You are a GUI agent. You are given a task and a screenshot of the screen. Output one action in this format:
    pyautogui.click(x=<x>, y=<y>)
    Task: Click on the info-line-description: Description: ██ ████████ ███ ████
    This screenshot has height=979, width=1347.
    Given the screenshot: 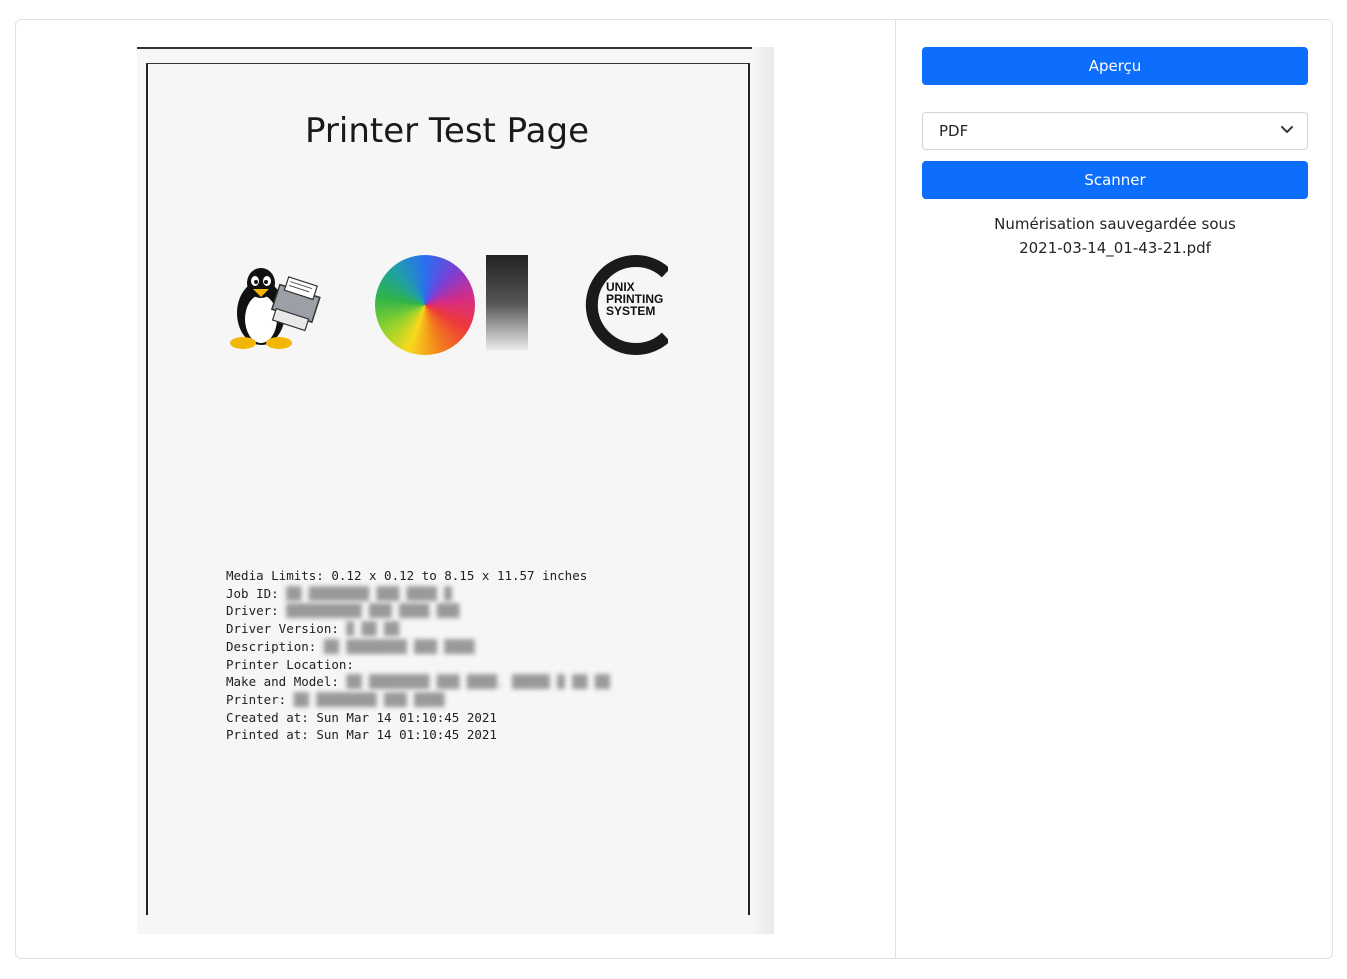 What is the action you would take?
    pyautogui.click(x=350, y=646)
    